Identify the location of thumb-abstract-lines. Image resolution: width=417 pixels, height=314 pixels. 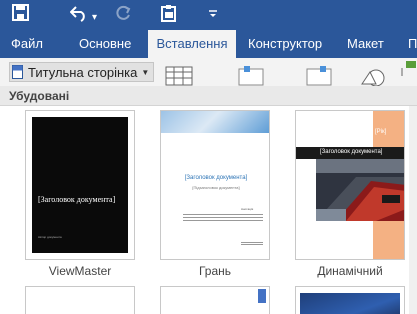
(223, 218).